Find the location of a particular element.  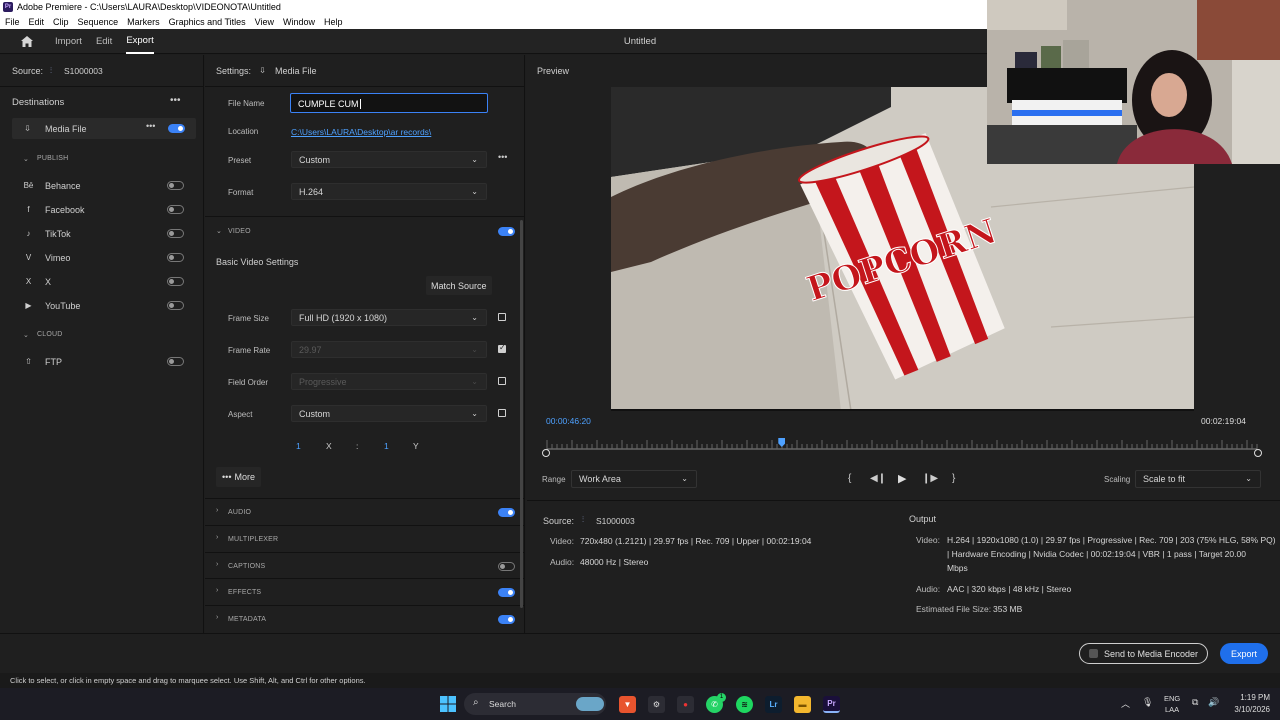

aspect-x-label: X is located at coordinates (329, 446).